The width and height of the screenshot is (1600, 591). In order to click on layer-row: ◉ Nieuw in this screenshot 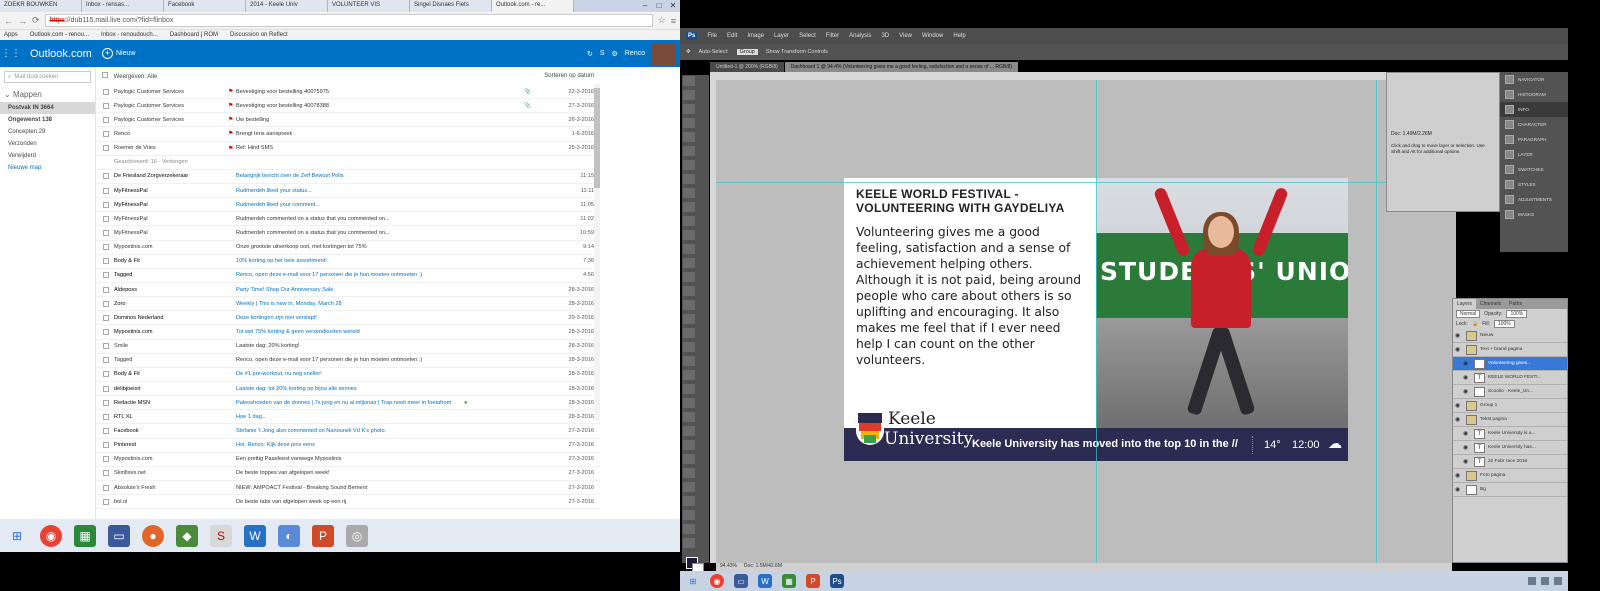, I will do `click(1510, 336)`.